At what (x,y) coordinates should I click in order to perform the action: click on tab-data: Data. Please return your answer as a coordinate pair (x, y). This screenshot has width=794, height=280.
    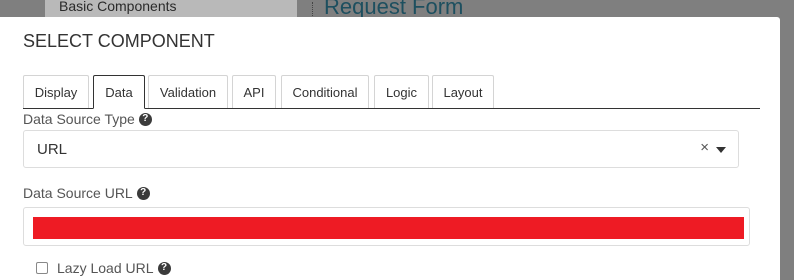
    Looking at the image, I should click on (119, 92).